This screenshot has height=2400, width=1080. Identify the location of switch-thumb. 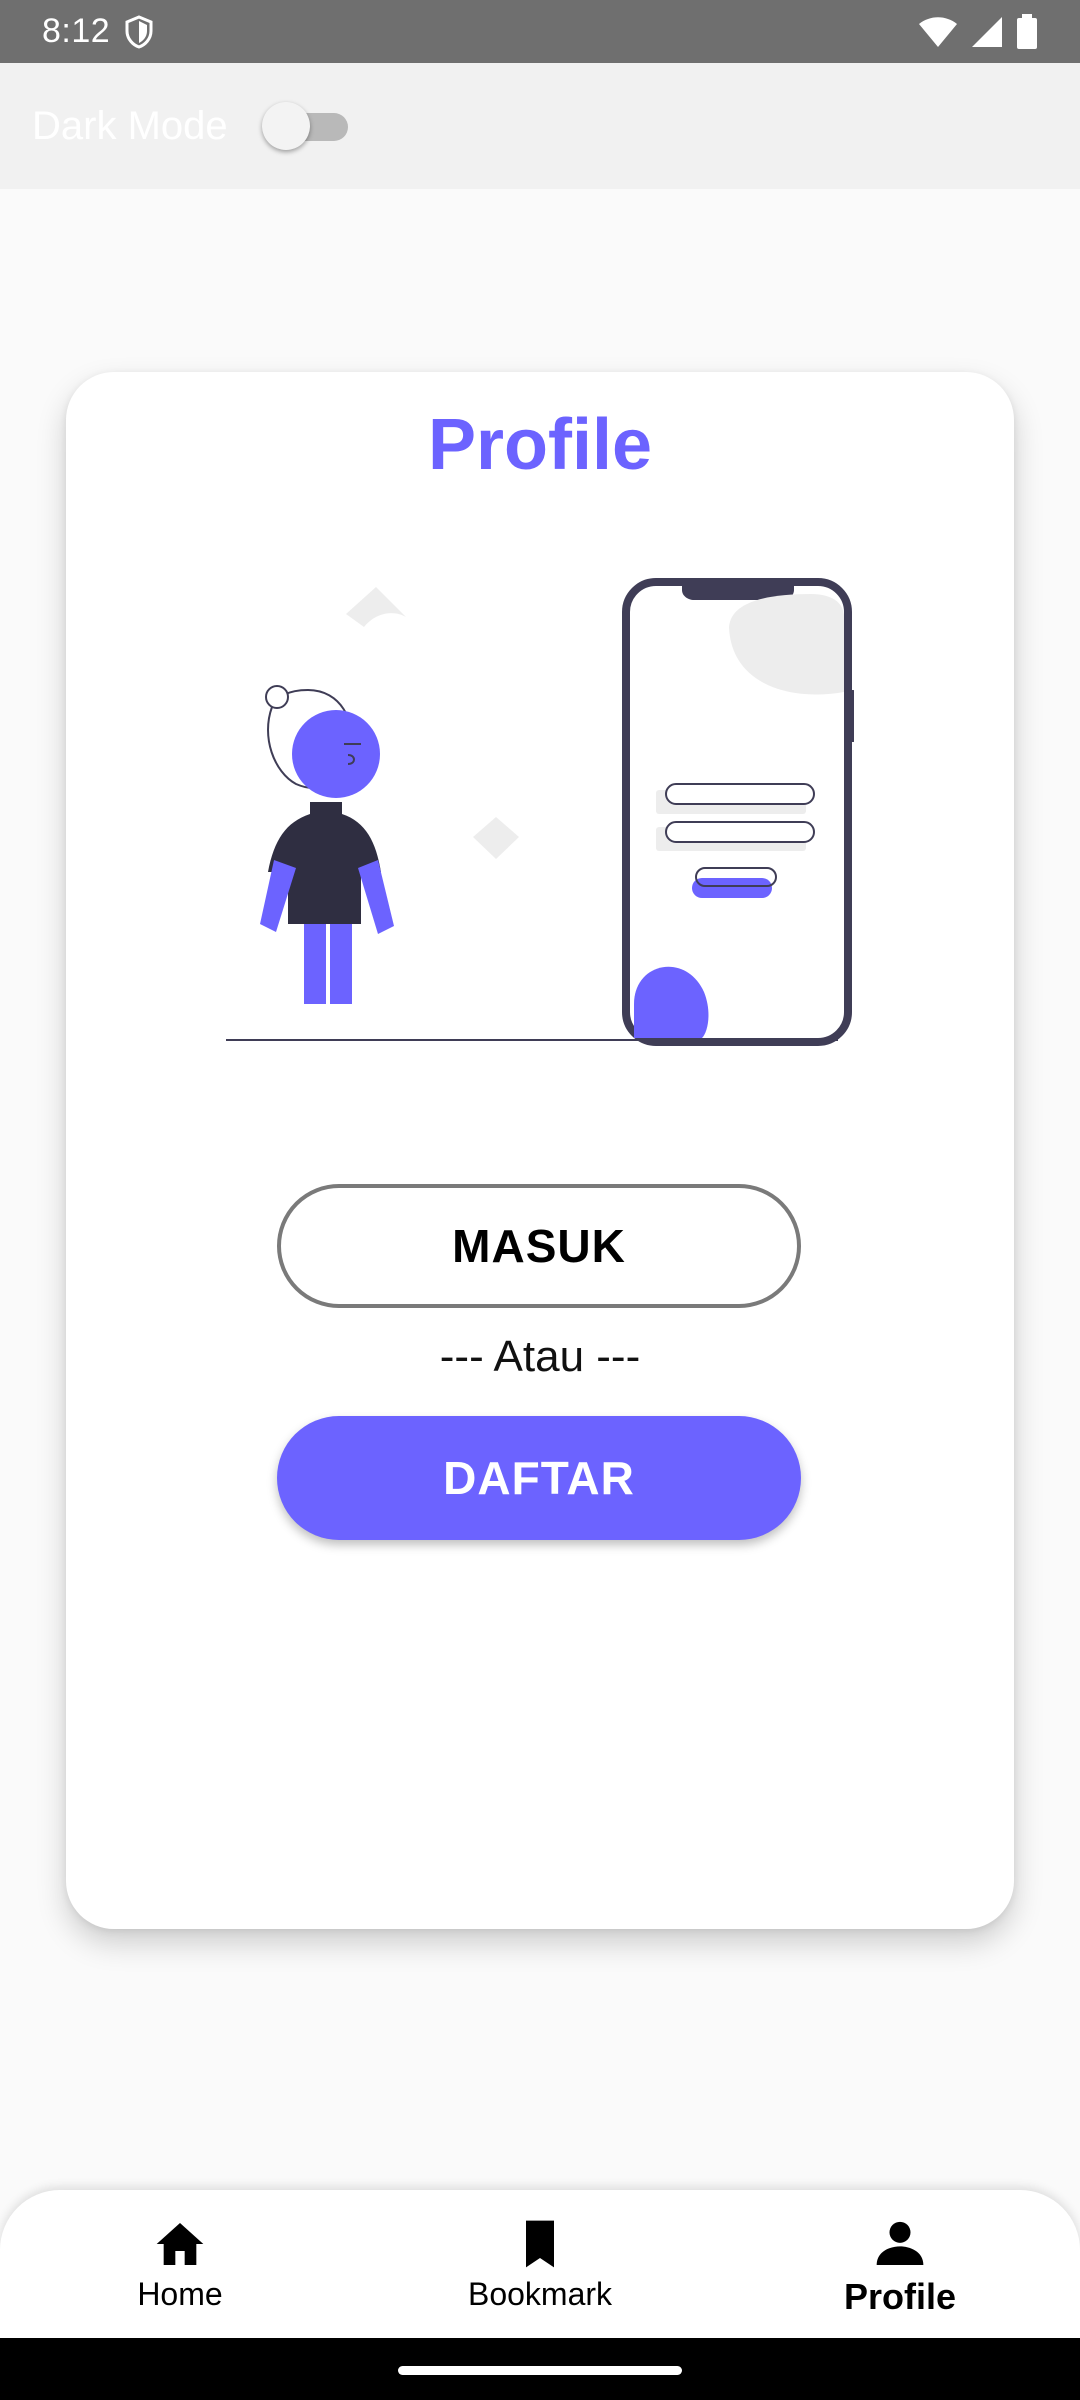
(285, 126).